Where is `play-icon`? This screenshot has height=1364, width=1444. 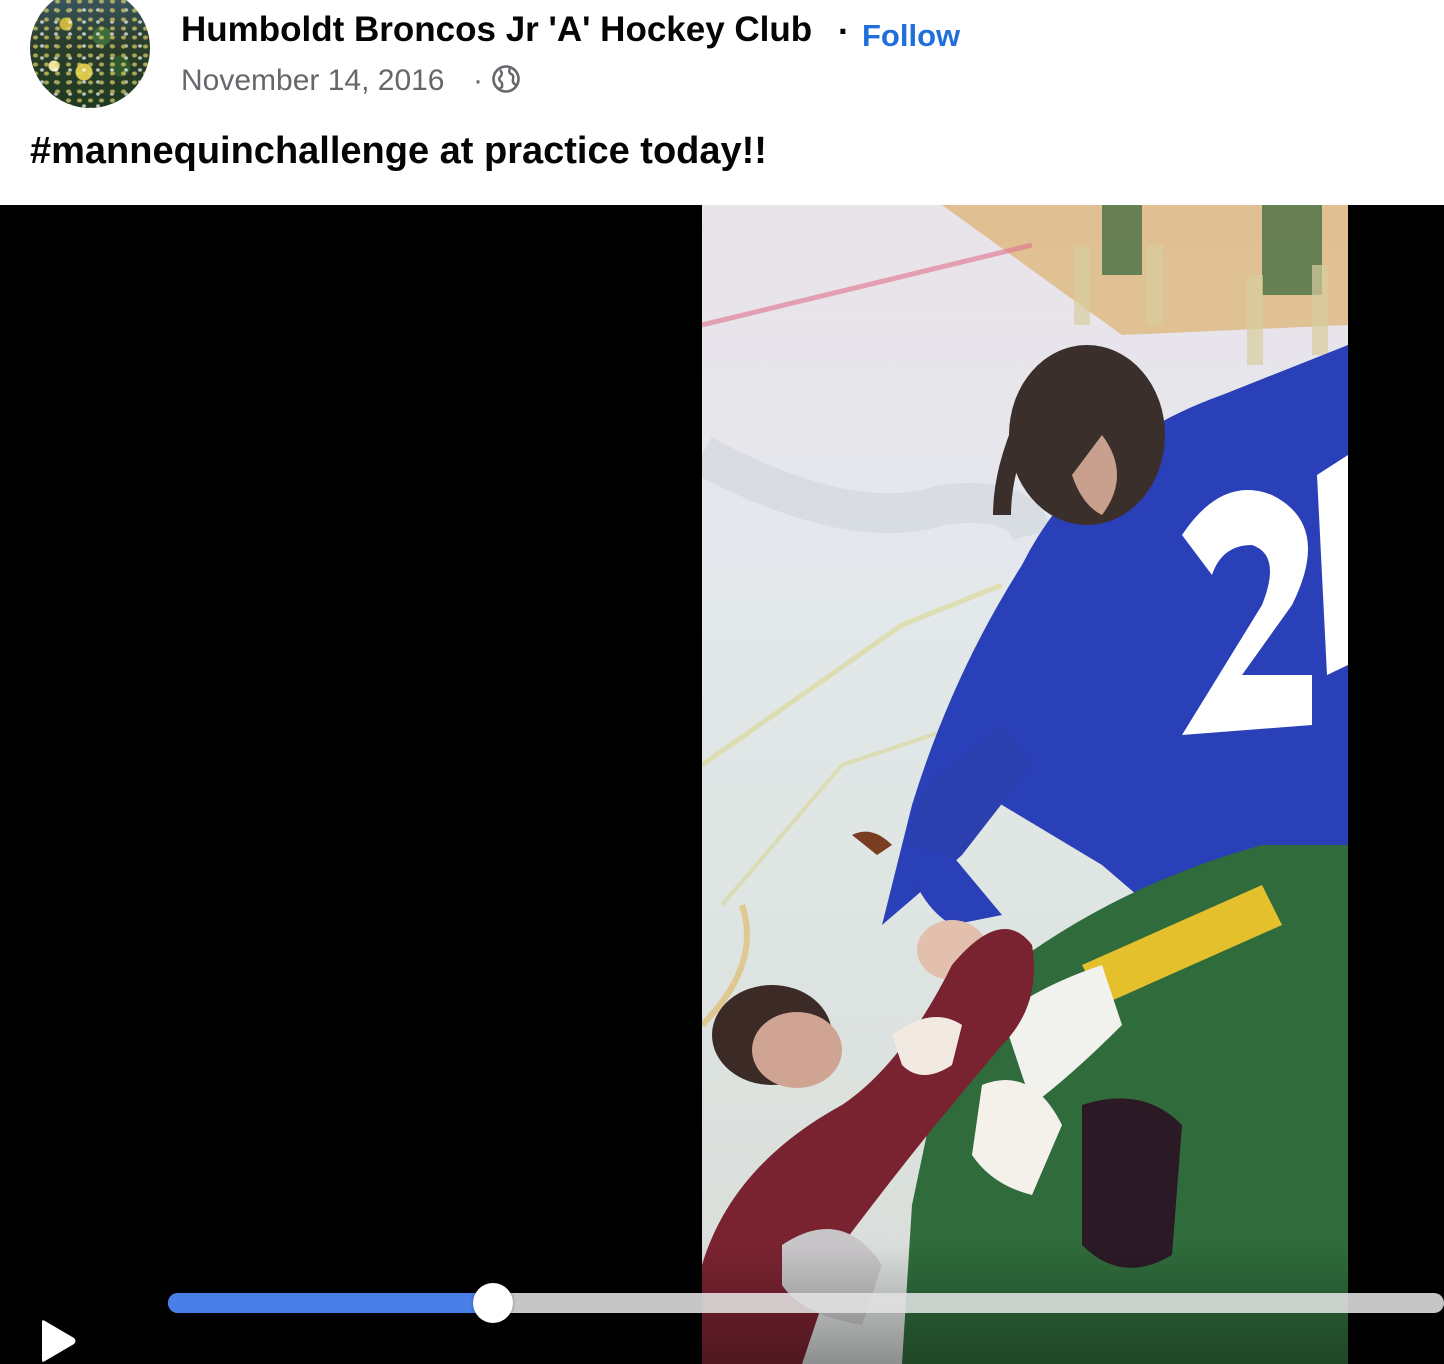
play-icon is located at coordinates (58, 1341).